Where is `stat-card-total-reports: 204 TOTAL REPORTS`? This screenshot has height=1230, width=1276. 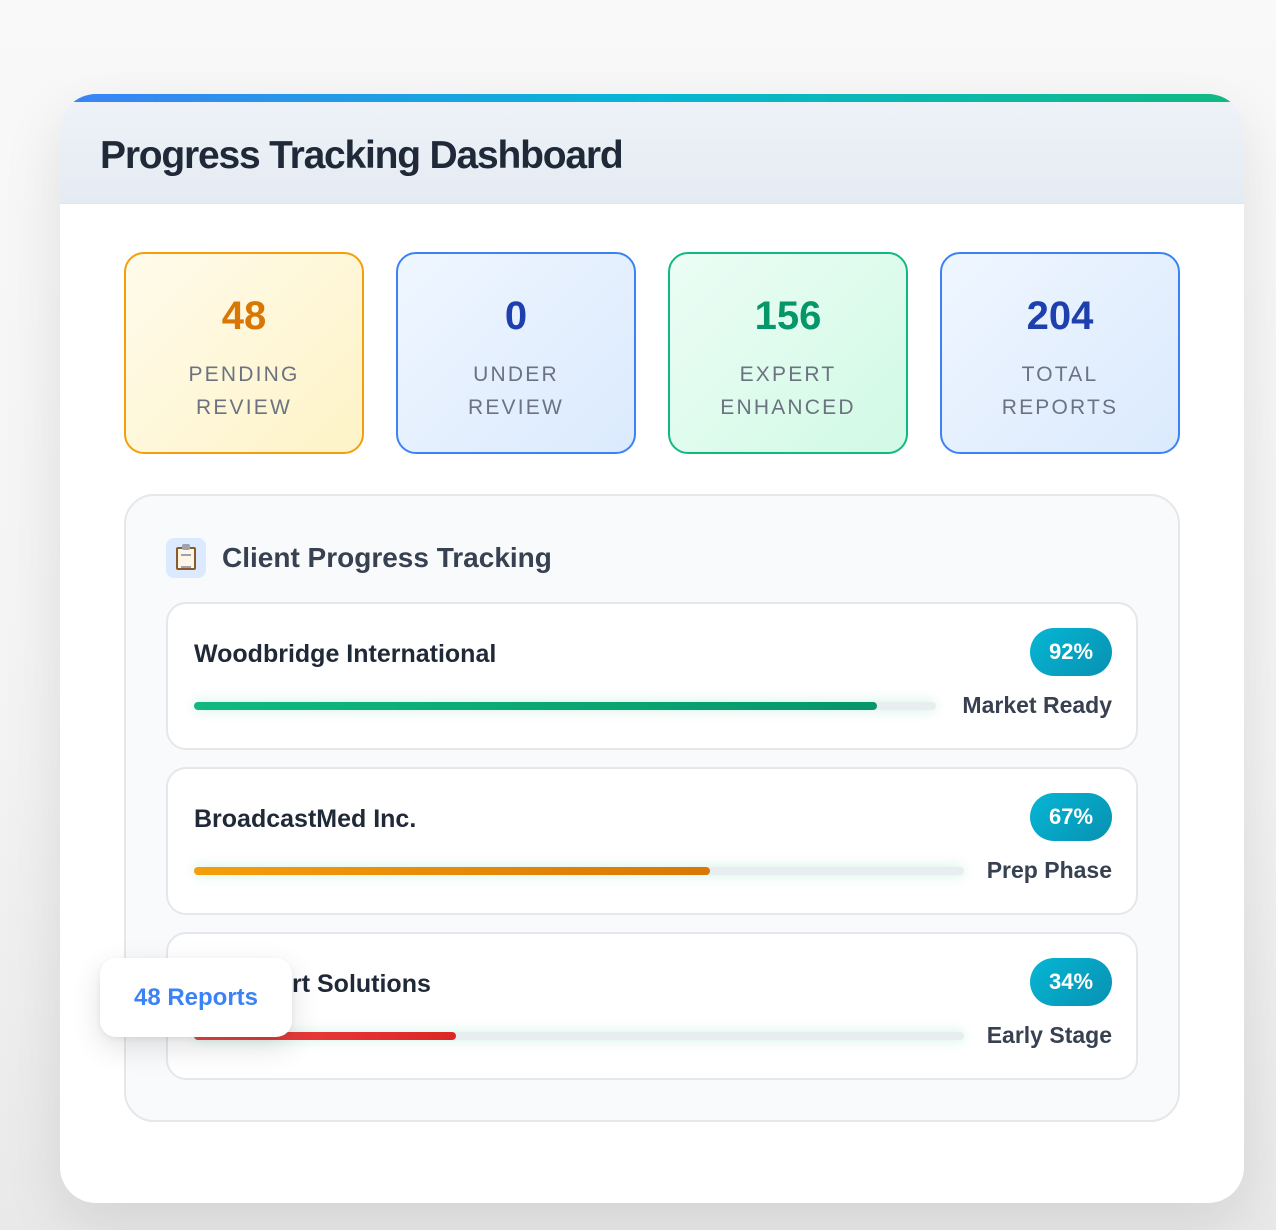 stat-card-total-reports: 204 TOTAL REPORTS is located at coordinates (1060, 353).